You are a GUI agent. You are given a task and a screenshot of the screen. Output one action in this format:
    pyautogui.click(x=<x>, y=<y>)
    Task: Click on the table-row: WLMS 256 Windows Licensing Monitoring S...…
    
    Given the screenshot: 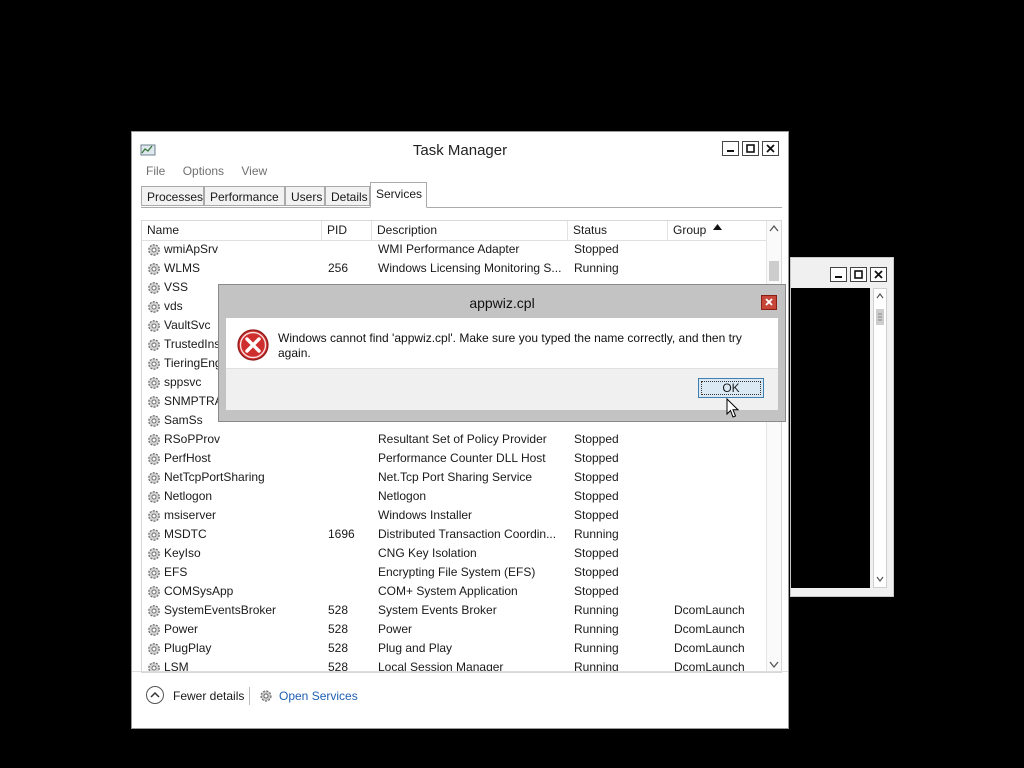 What is the action you would take?
    pyautogui.click(x=454, y=268)
    